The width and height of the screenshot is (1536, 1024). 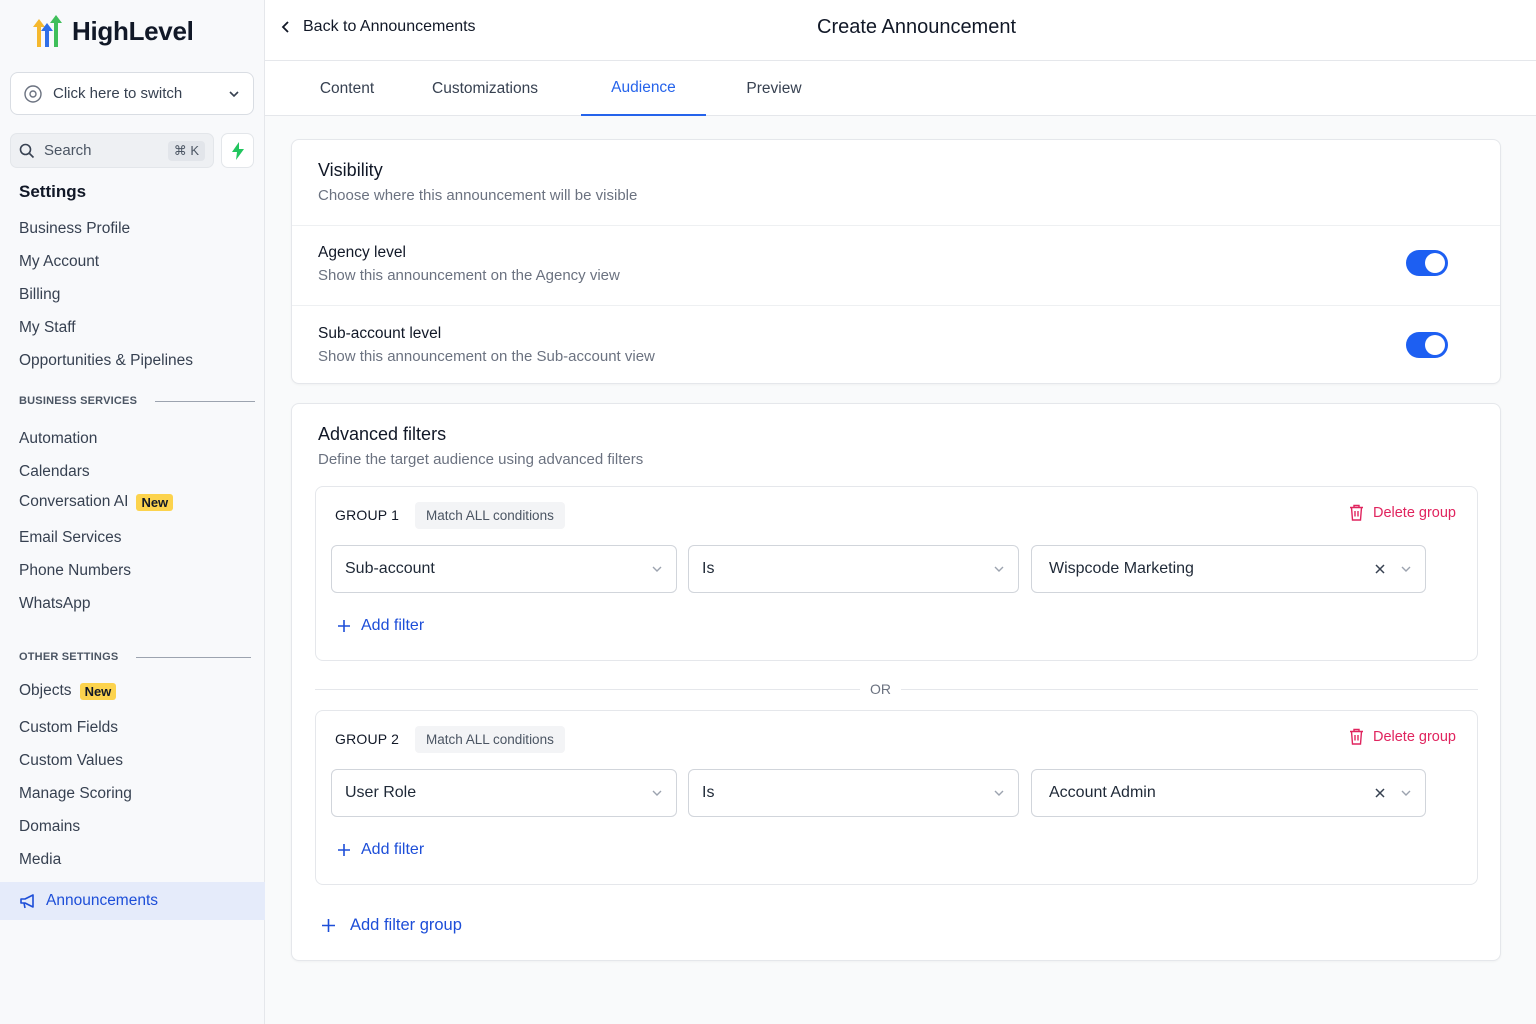 What do you see at coordinates (1427, 263) in the screenshot?
I see `agency-level-toggle` at bounding box center [1427, 263].